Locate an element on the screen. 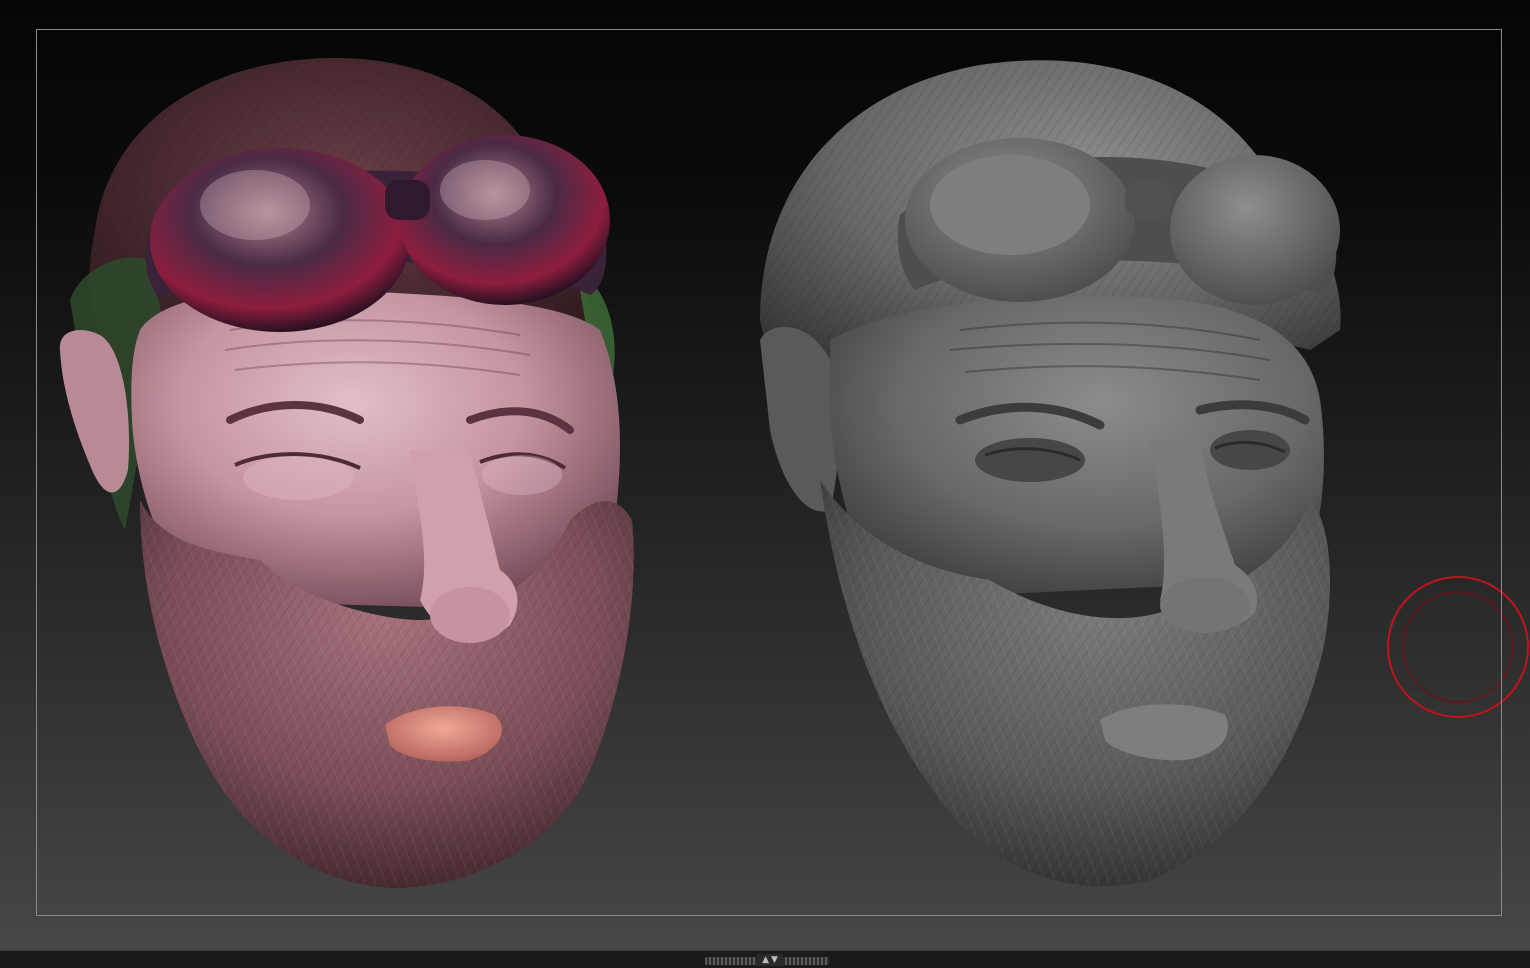 This screenshot has height=968, width=1530. brush-cursor-icon is located at coordinates (1458, 647).